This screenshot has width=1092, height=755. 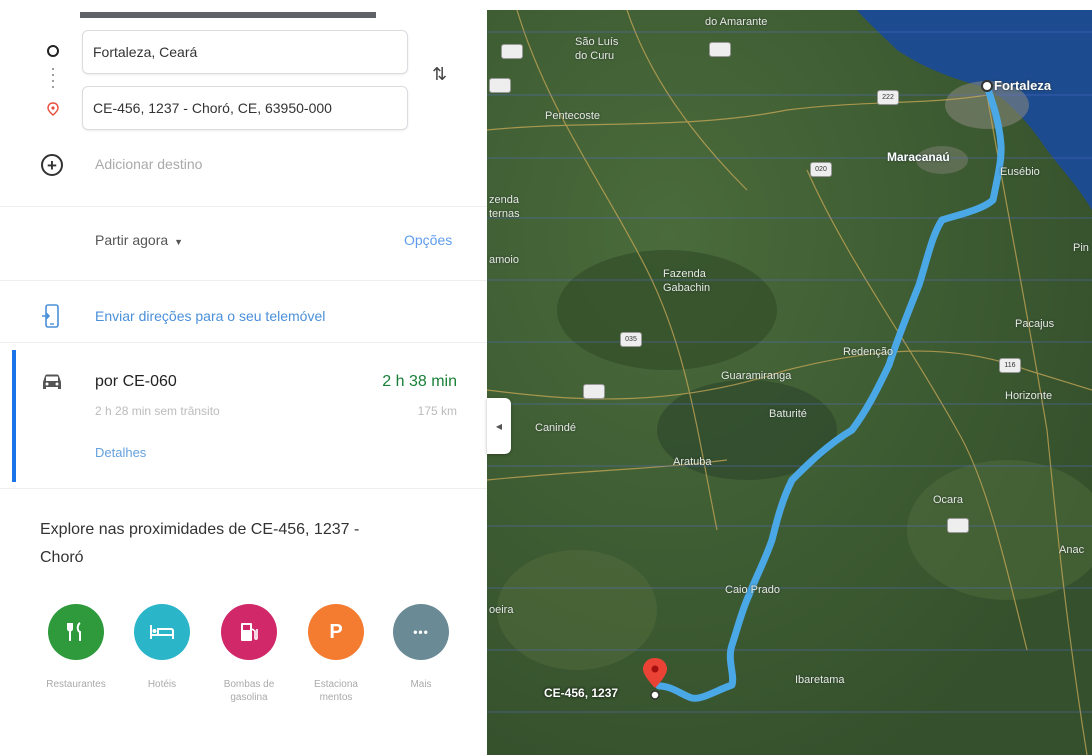 I want to click on poi-parking-button: P Estaciona mentos, so click(x=336, y=654).